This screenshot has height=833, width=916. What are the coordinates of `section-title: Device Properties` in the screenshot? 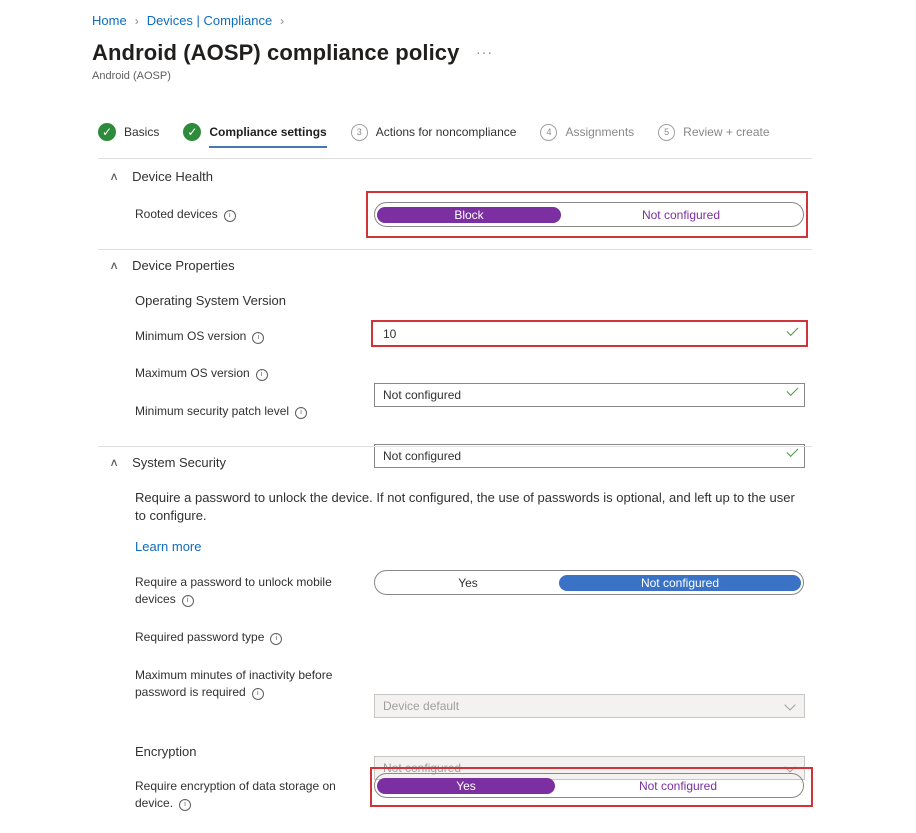 It's located at (183, 265).